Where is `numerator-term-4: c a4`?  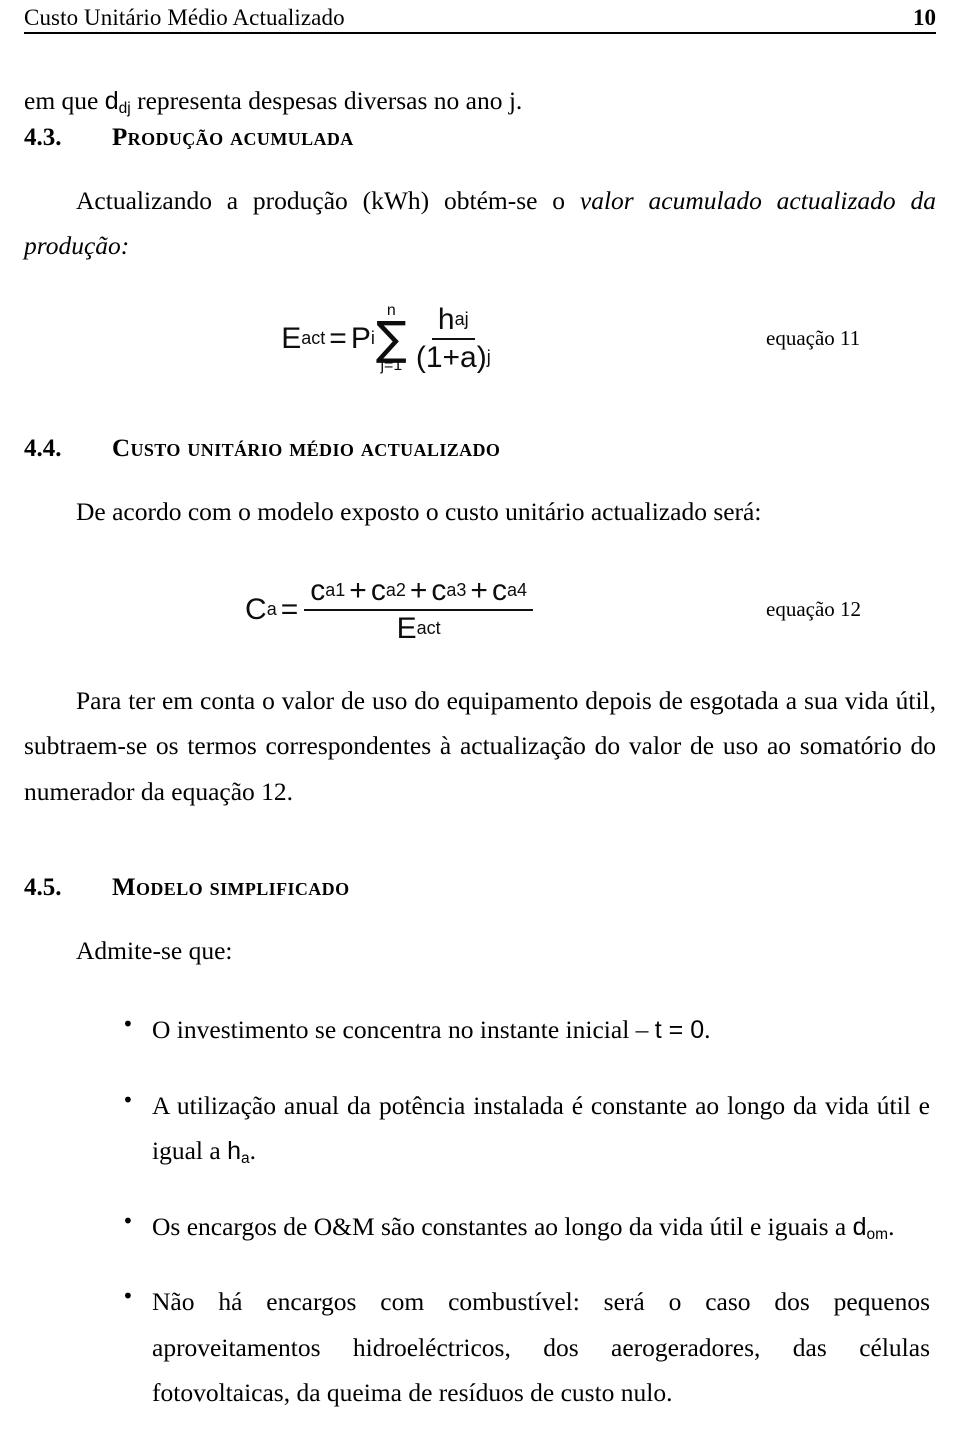 numerator-term-4: c a4 is located at coordinates (509, 590).